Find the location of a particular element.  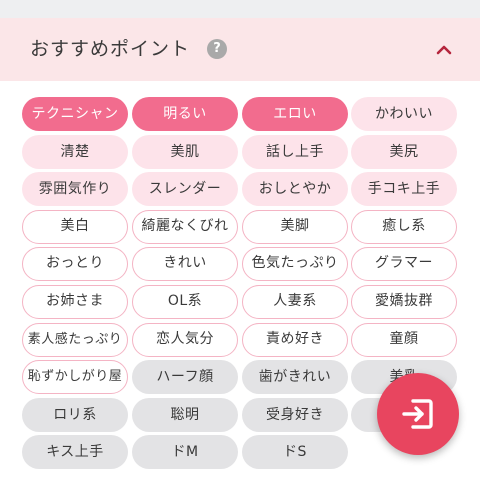

tag-pill: ドM is located at coordinates (185, 452).